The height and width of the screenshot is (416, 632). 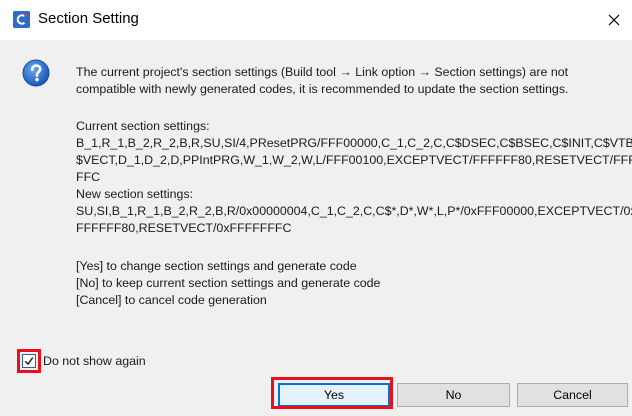 I want to click on no-button: No, so click(x=453, y=395).